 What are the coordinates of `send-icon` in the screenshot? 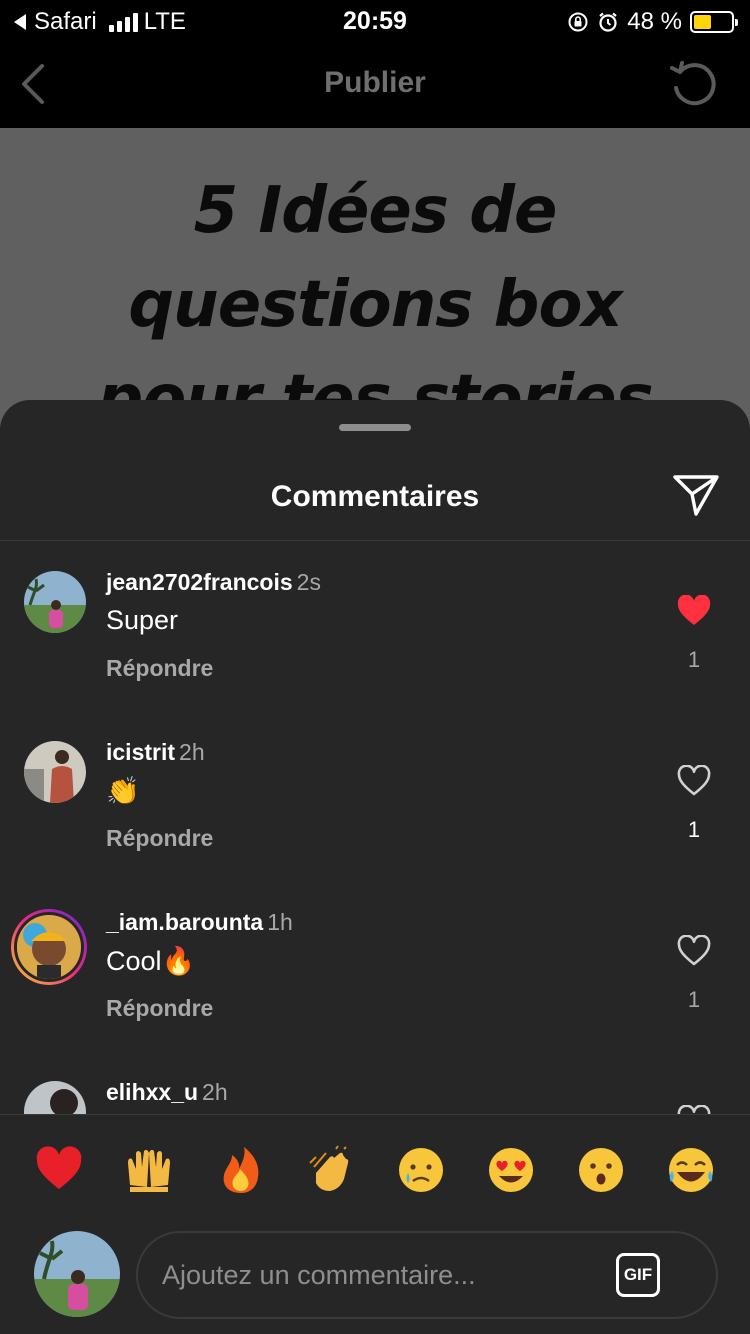 It's located at (696, 495).